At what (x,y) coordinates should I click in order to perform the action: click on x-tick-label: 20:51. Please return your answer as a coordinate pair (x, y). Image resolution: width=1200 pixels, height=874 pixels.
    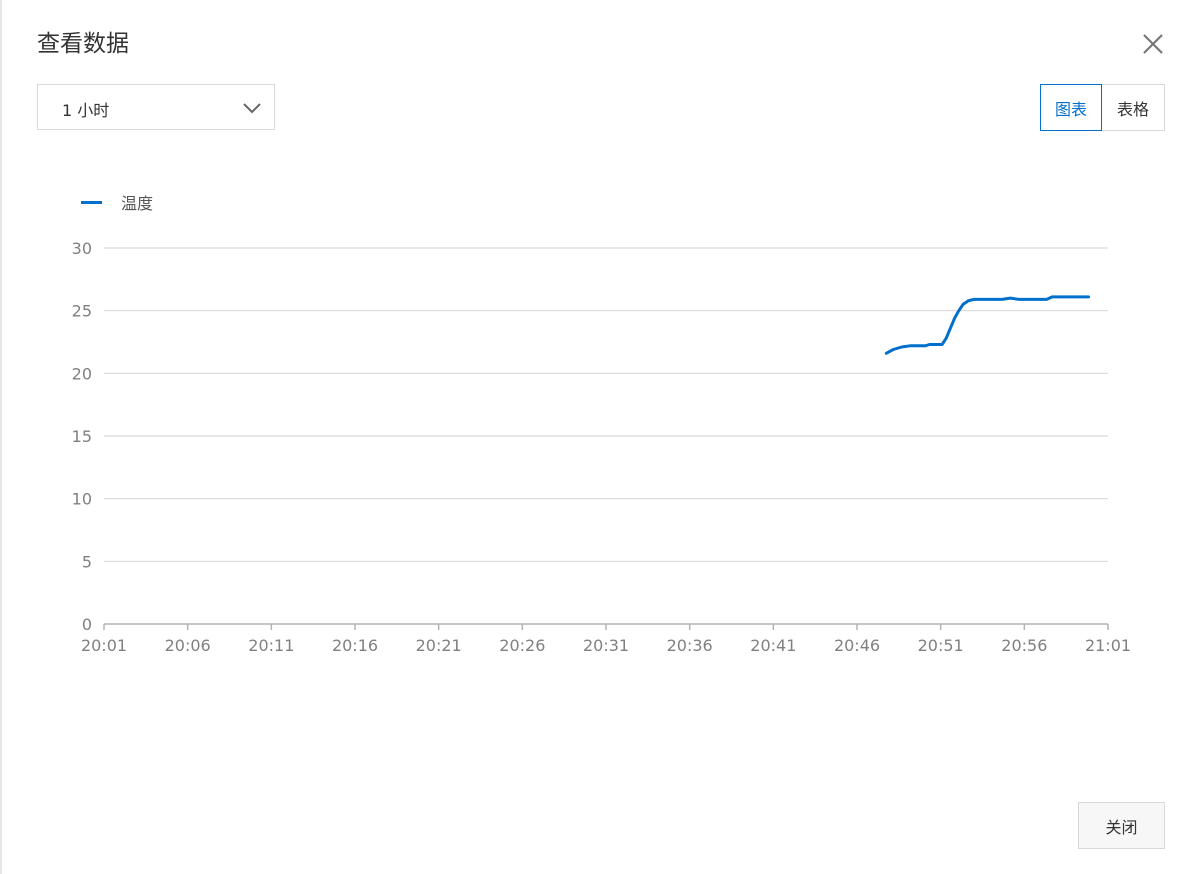
    Looking at the image, I should click on (941, 645).